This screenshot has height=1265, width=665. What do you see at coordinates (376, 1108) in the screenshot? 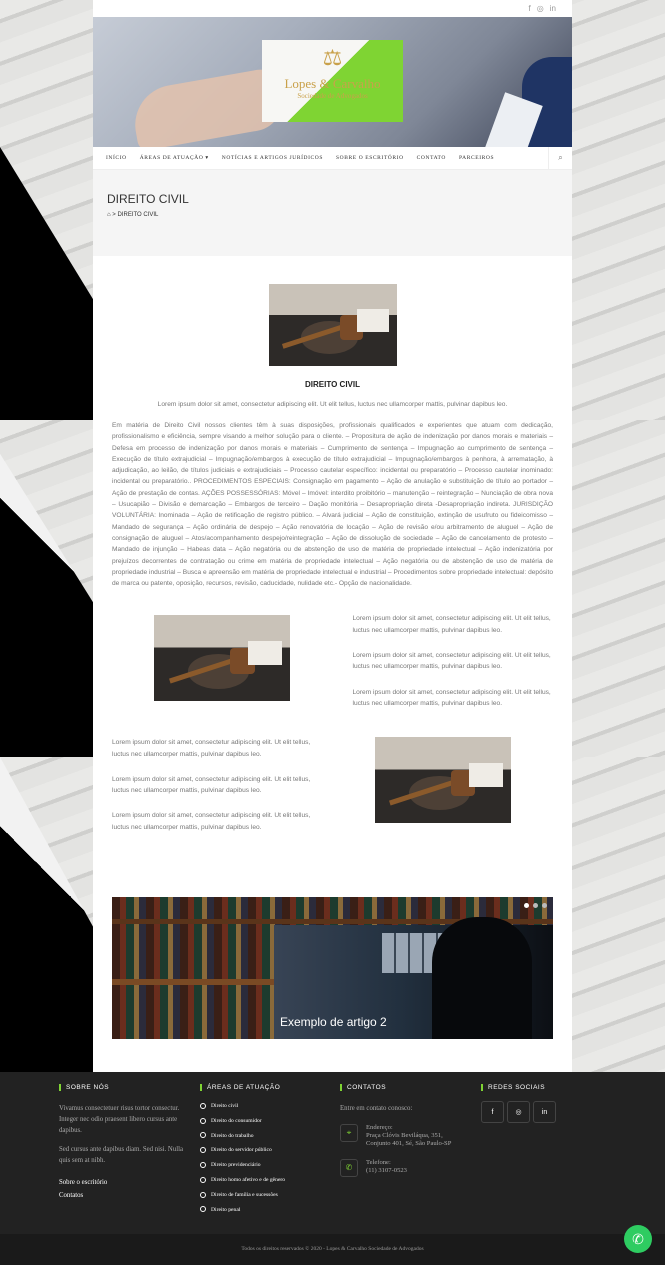
I see `contact-intro: Entre em contato conosco:` at bounding box center [376, 1108].